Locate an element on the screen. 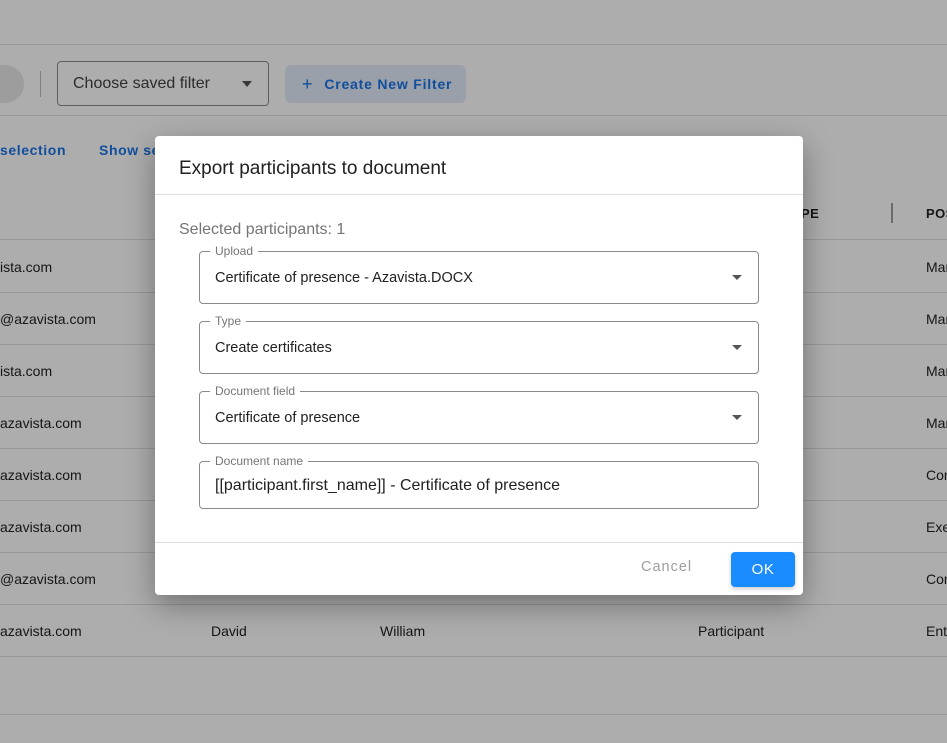 The width and height of the screenshot is (947, 743). type-select: Type Create certificates is located at coordinates (479, 343).